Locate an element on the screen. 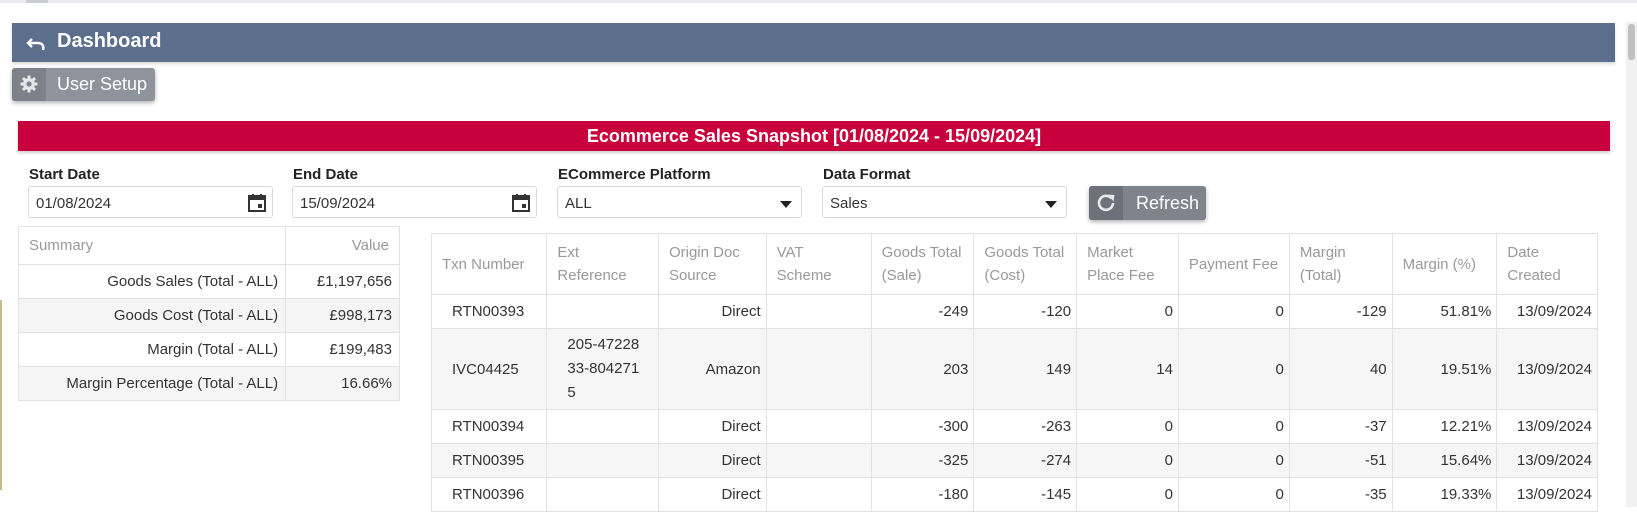 The width and height of the screenshot is (1637, 512). dashboard-header: Dashboard is located at coordinates (813, 42).